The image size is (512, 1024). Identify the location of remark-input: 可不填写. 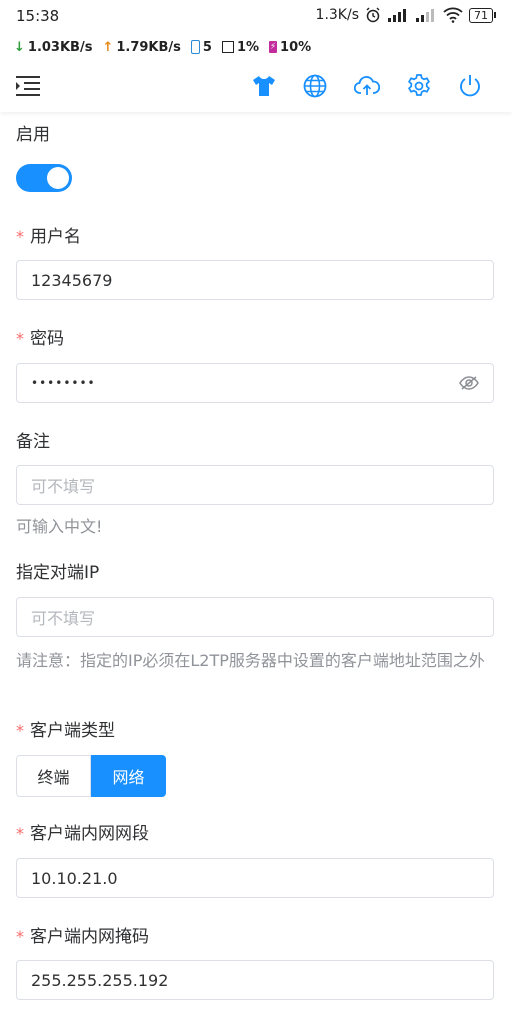
(255, 485).